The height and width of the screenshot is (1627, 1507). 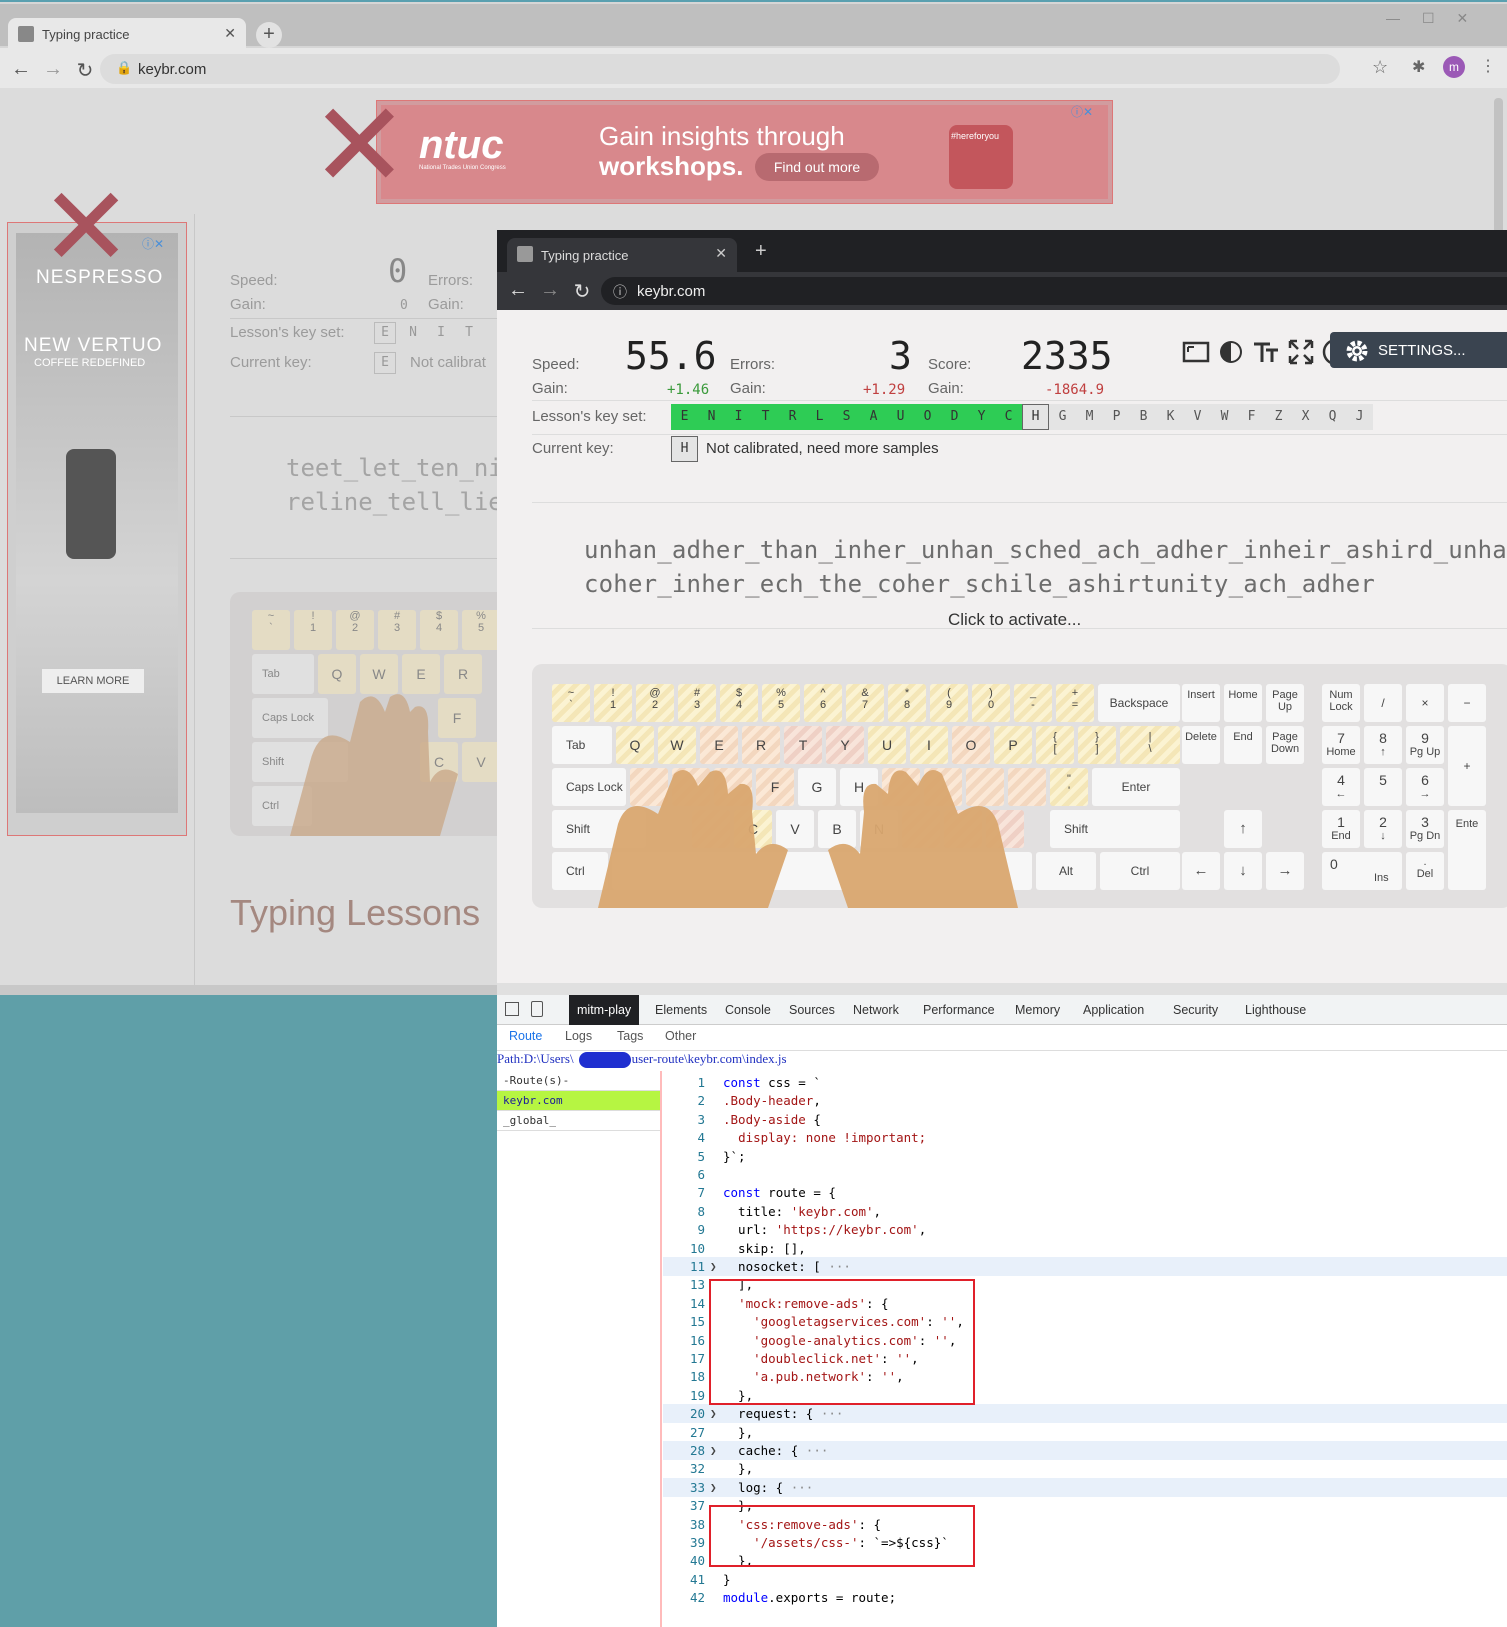 What do you see at coordinates (525, 1036) in the screenshot?
I see `subtab-route: Route` at bounding box center [525, 1036].